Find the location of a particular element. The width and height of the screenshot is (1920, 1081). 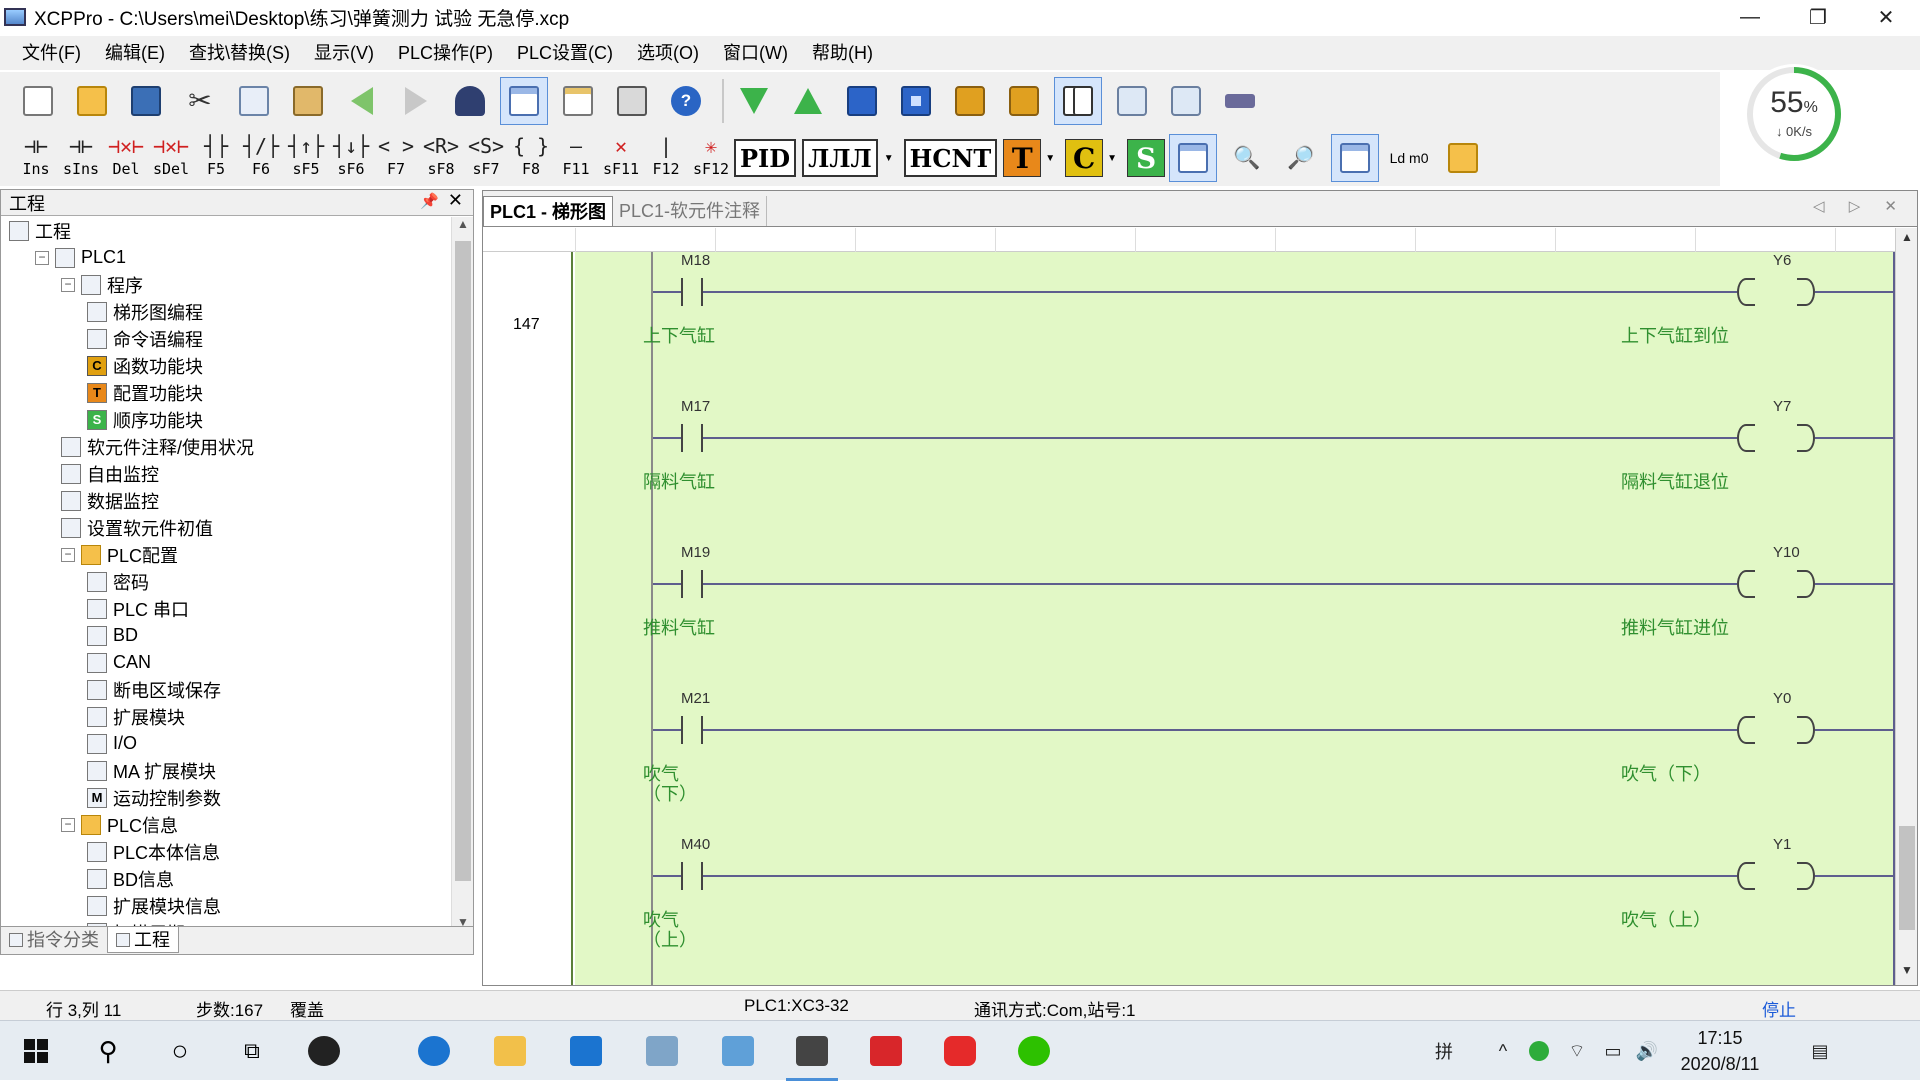

grid-view-button is located at coordinates (1355, 158).